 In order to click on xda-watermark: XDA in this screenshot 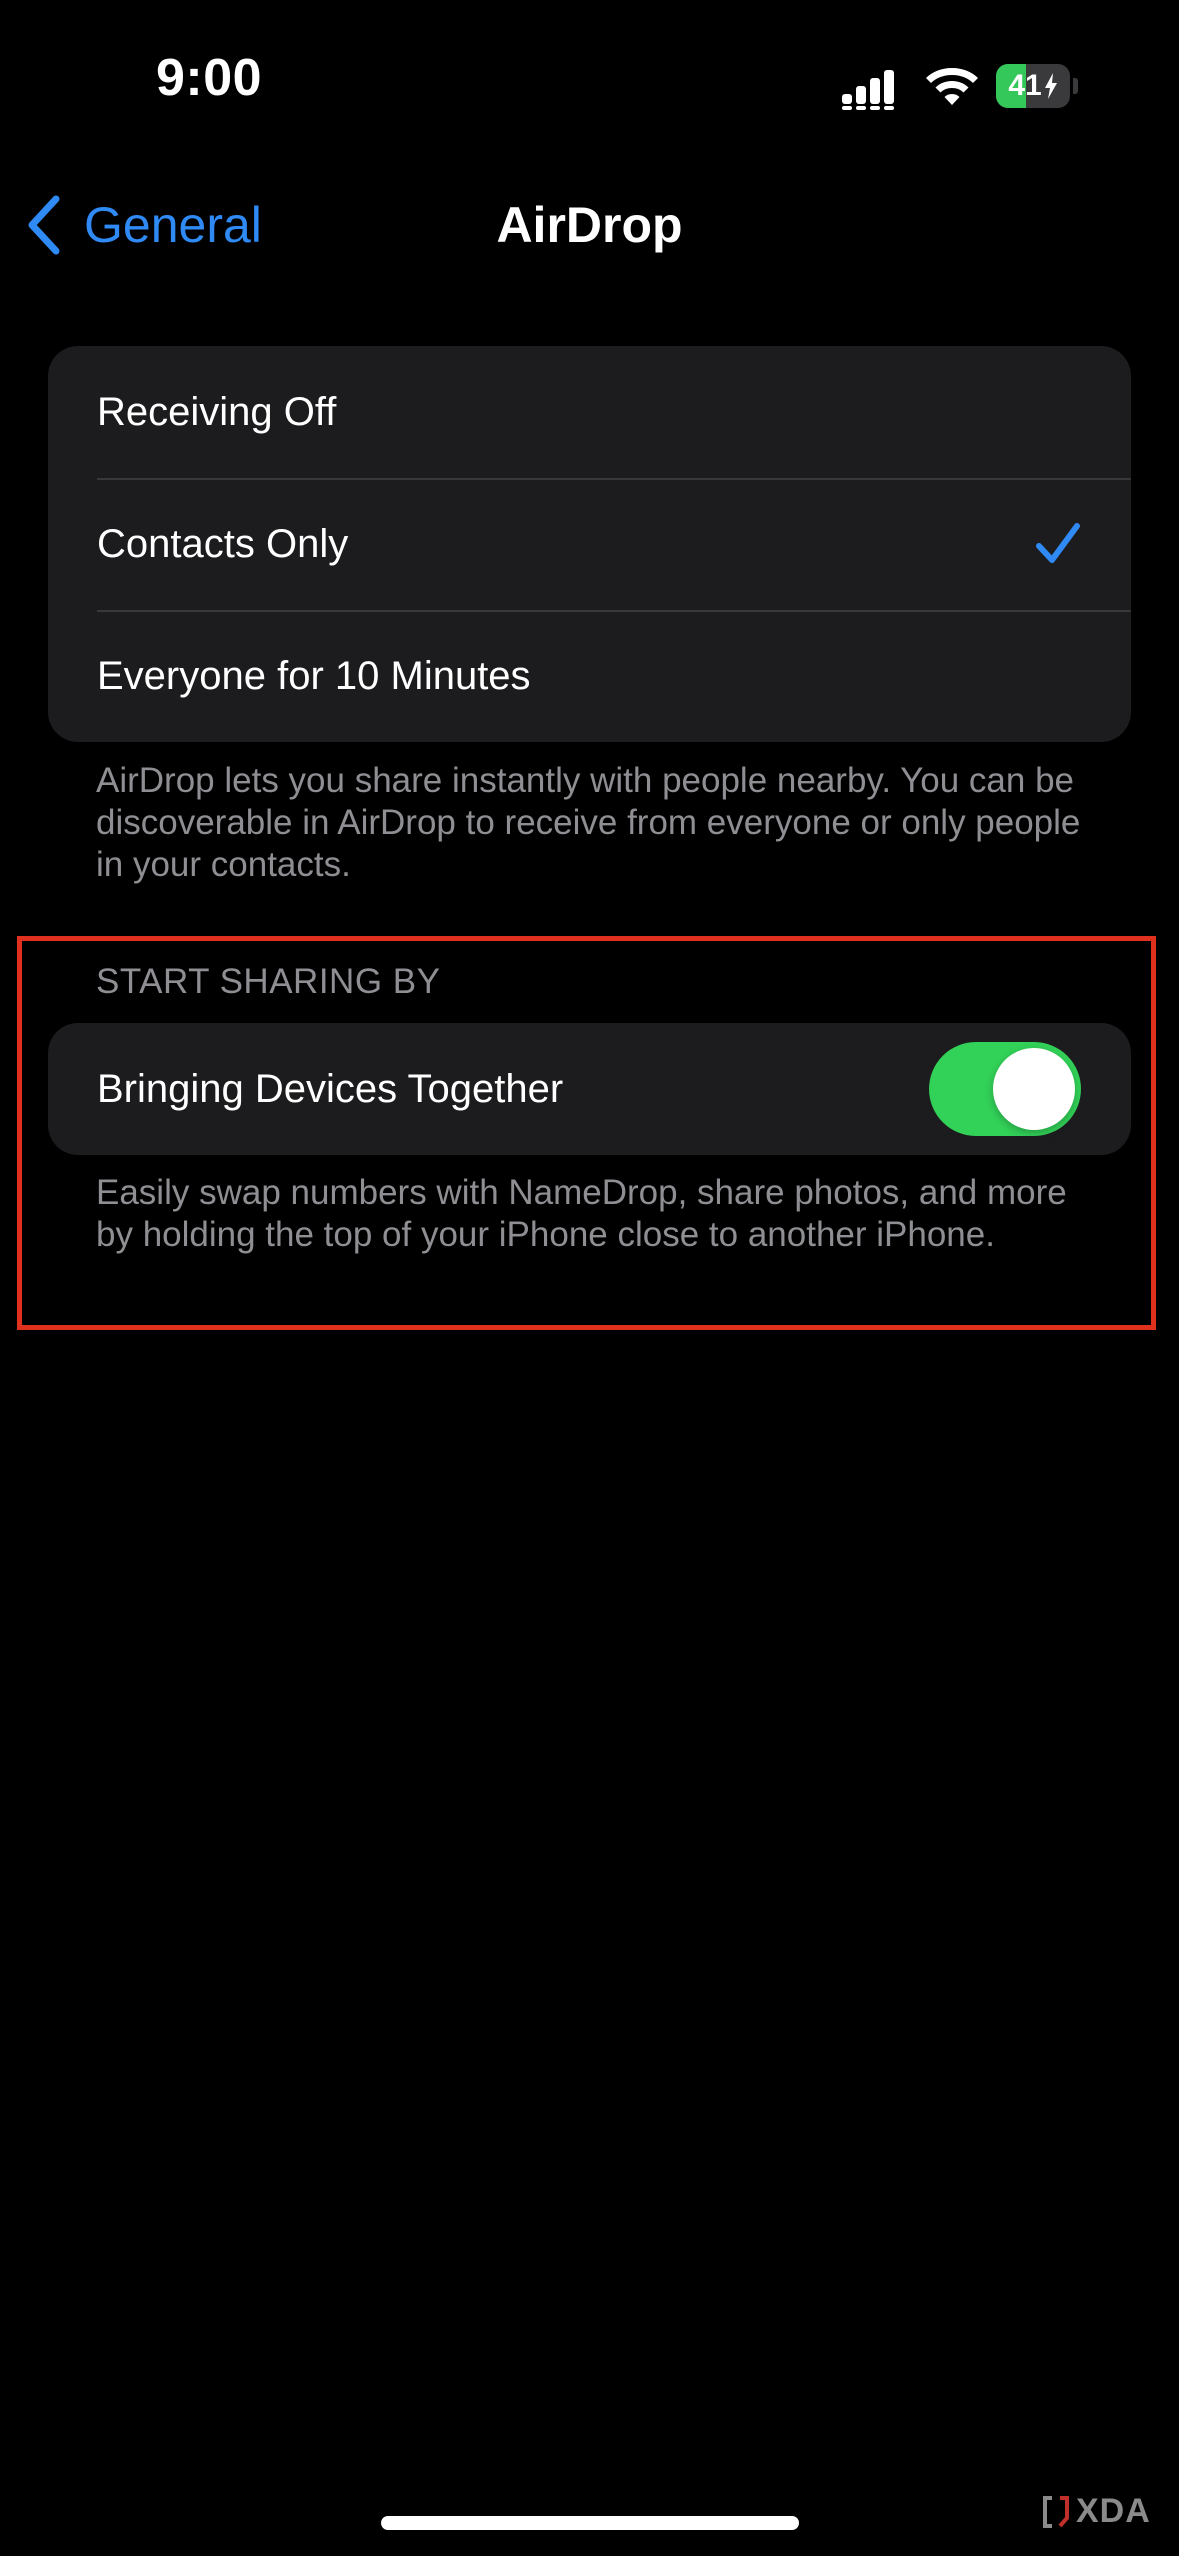, I will do `click(1096, 2511)`.